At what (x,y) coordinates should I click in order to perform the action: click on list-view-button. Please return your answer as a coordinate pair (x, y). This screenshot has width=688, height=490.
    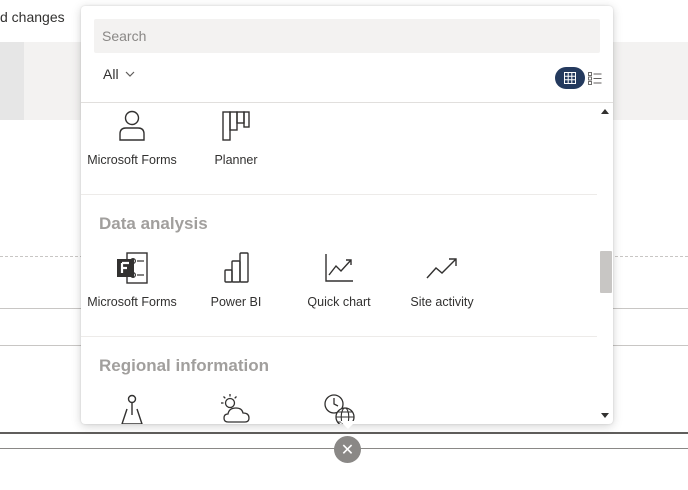
    Looking at the image, I should click on (595, 78).